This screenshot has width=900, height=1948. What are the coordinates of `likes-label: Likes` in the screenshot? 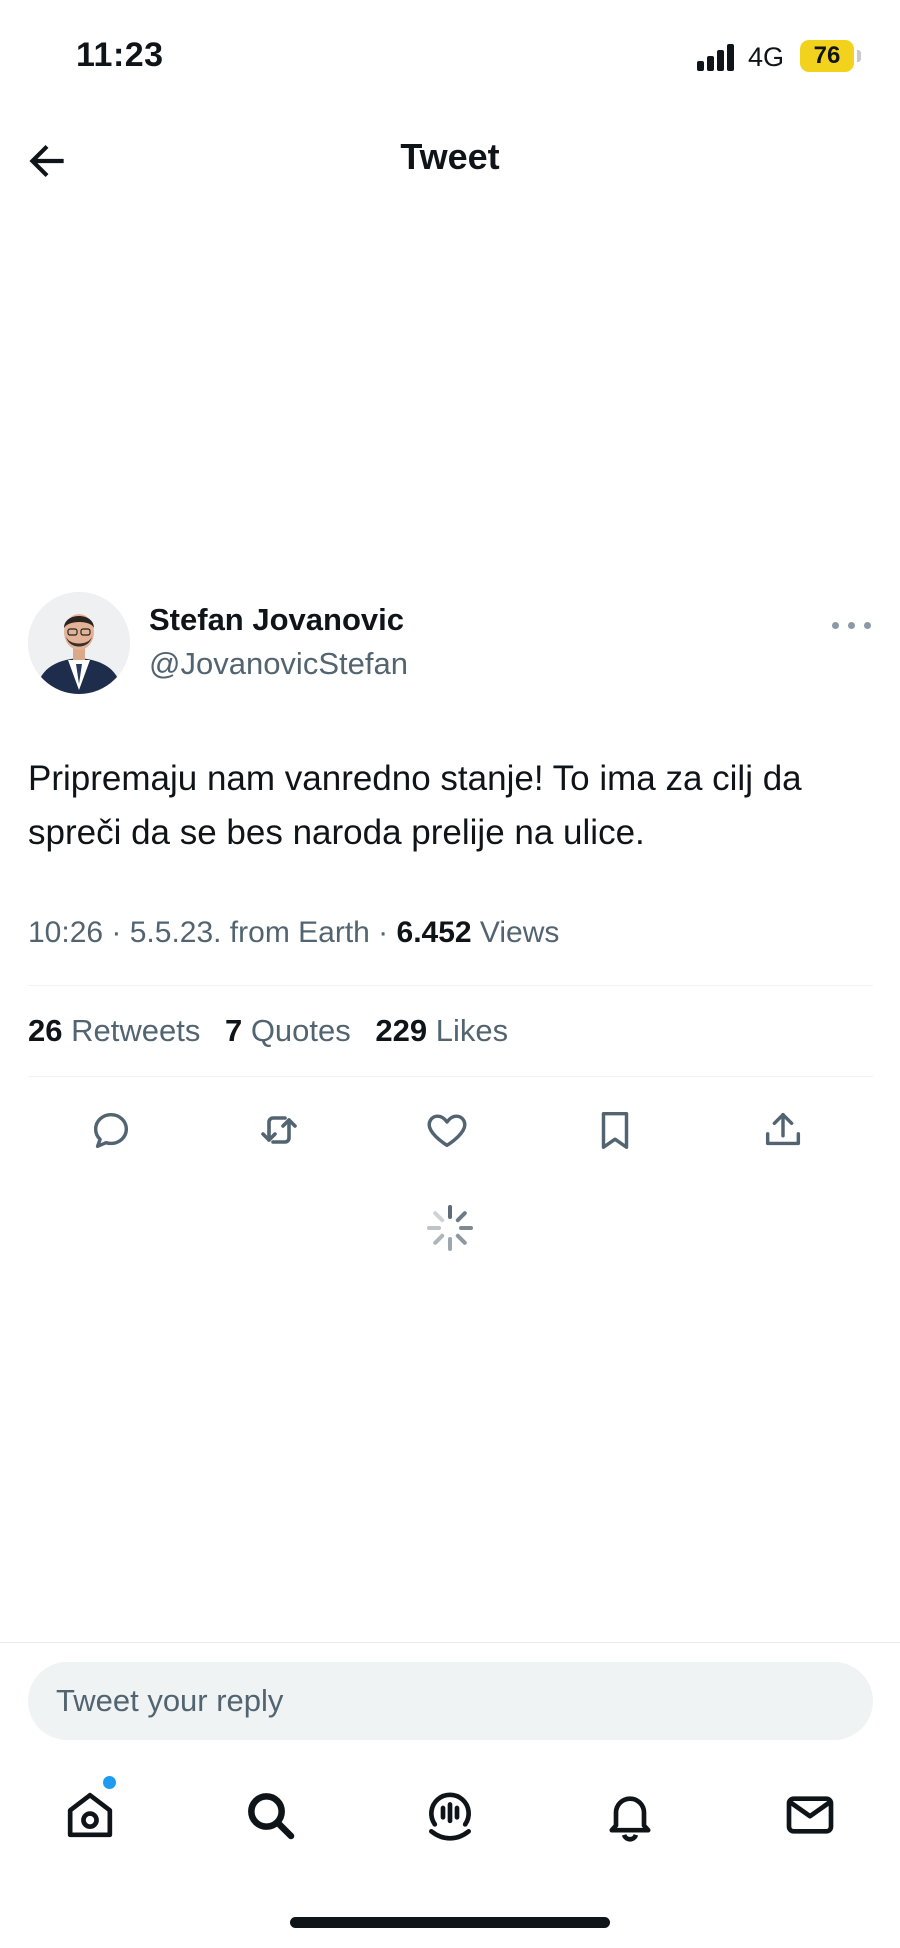 It's located at (468, 1030).